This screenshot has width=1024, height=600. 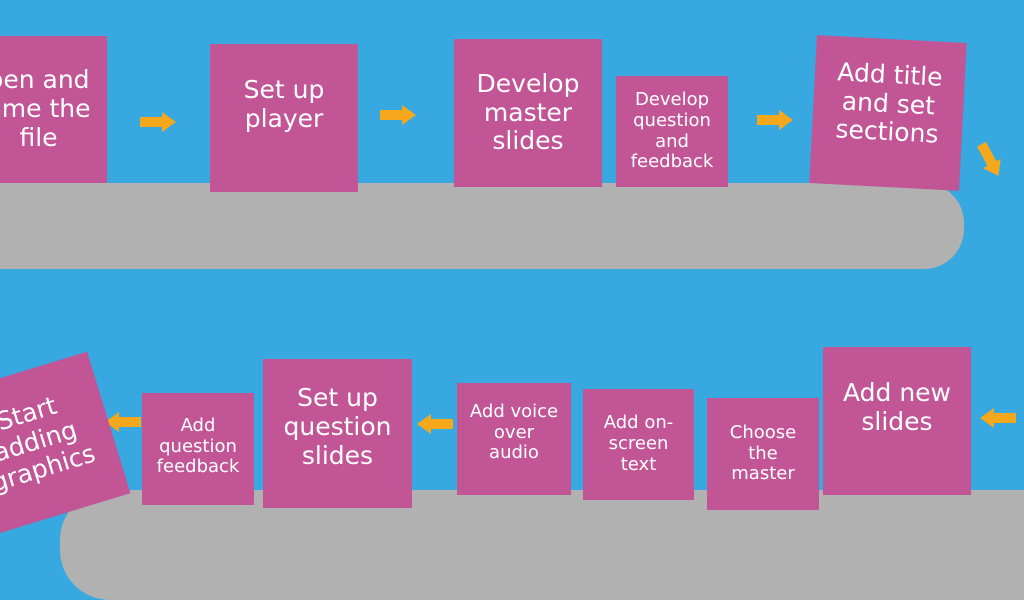 I want to click on step-add-voice-over-audio: Add voice over audio, so click(x=514, y=439).